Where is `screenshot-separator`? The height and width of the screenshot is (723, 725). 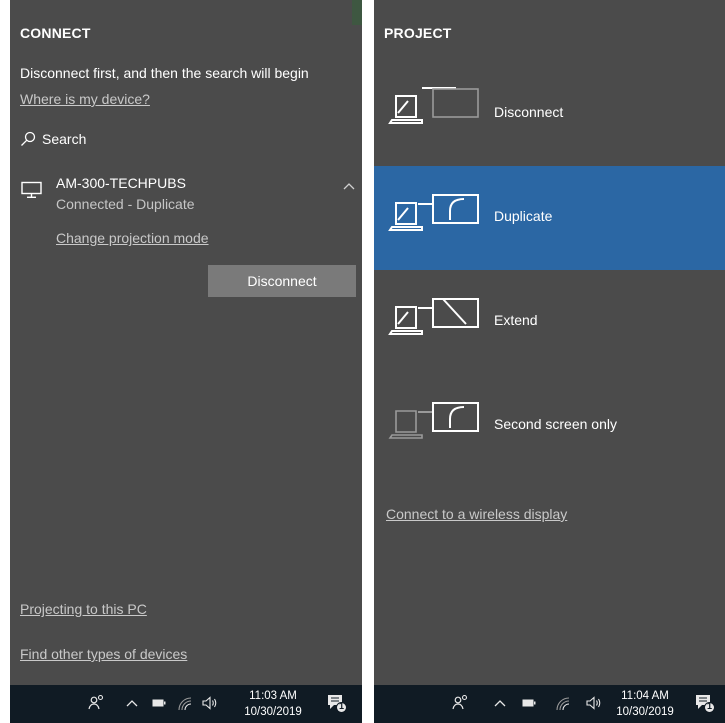 screenshot-separator is located at coordinates (368, 361).